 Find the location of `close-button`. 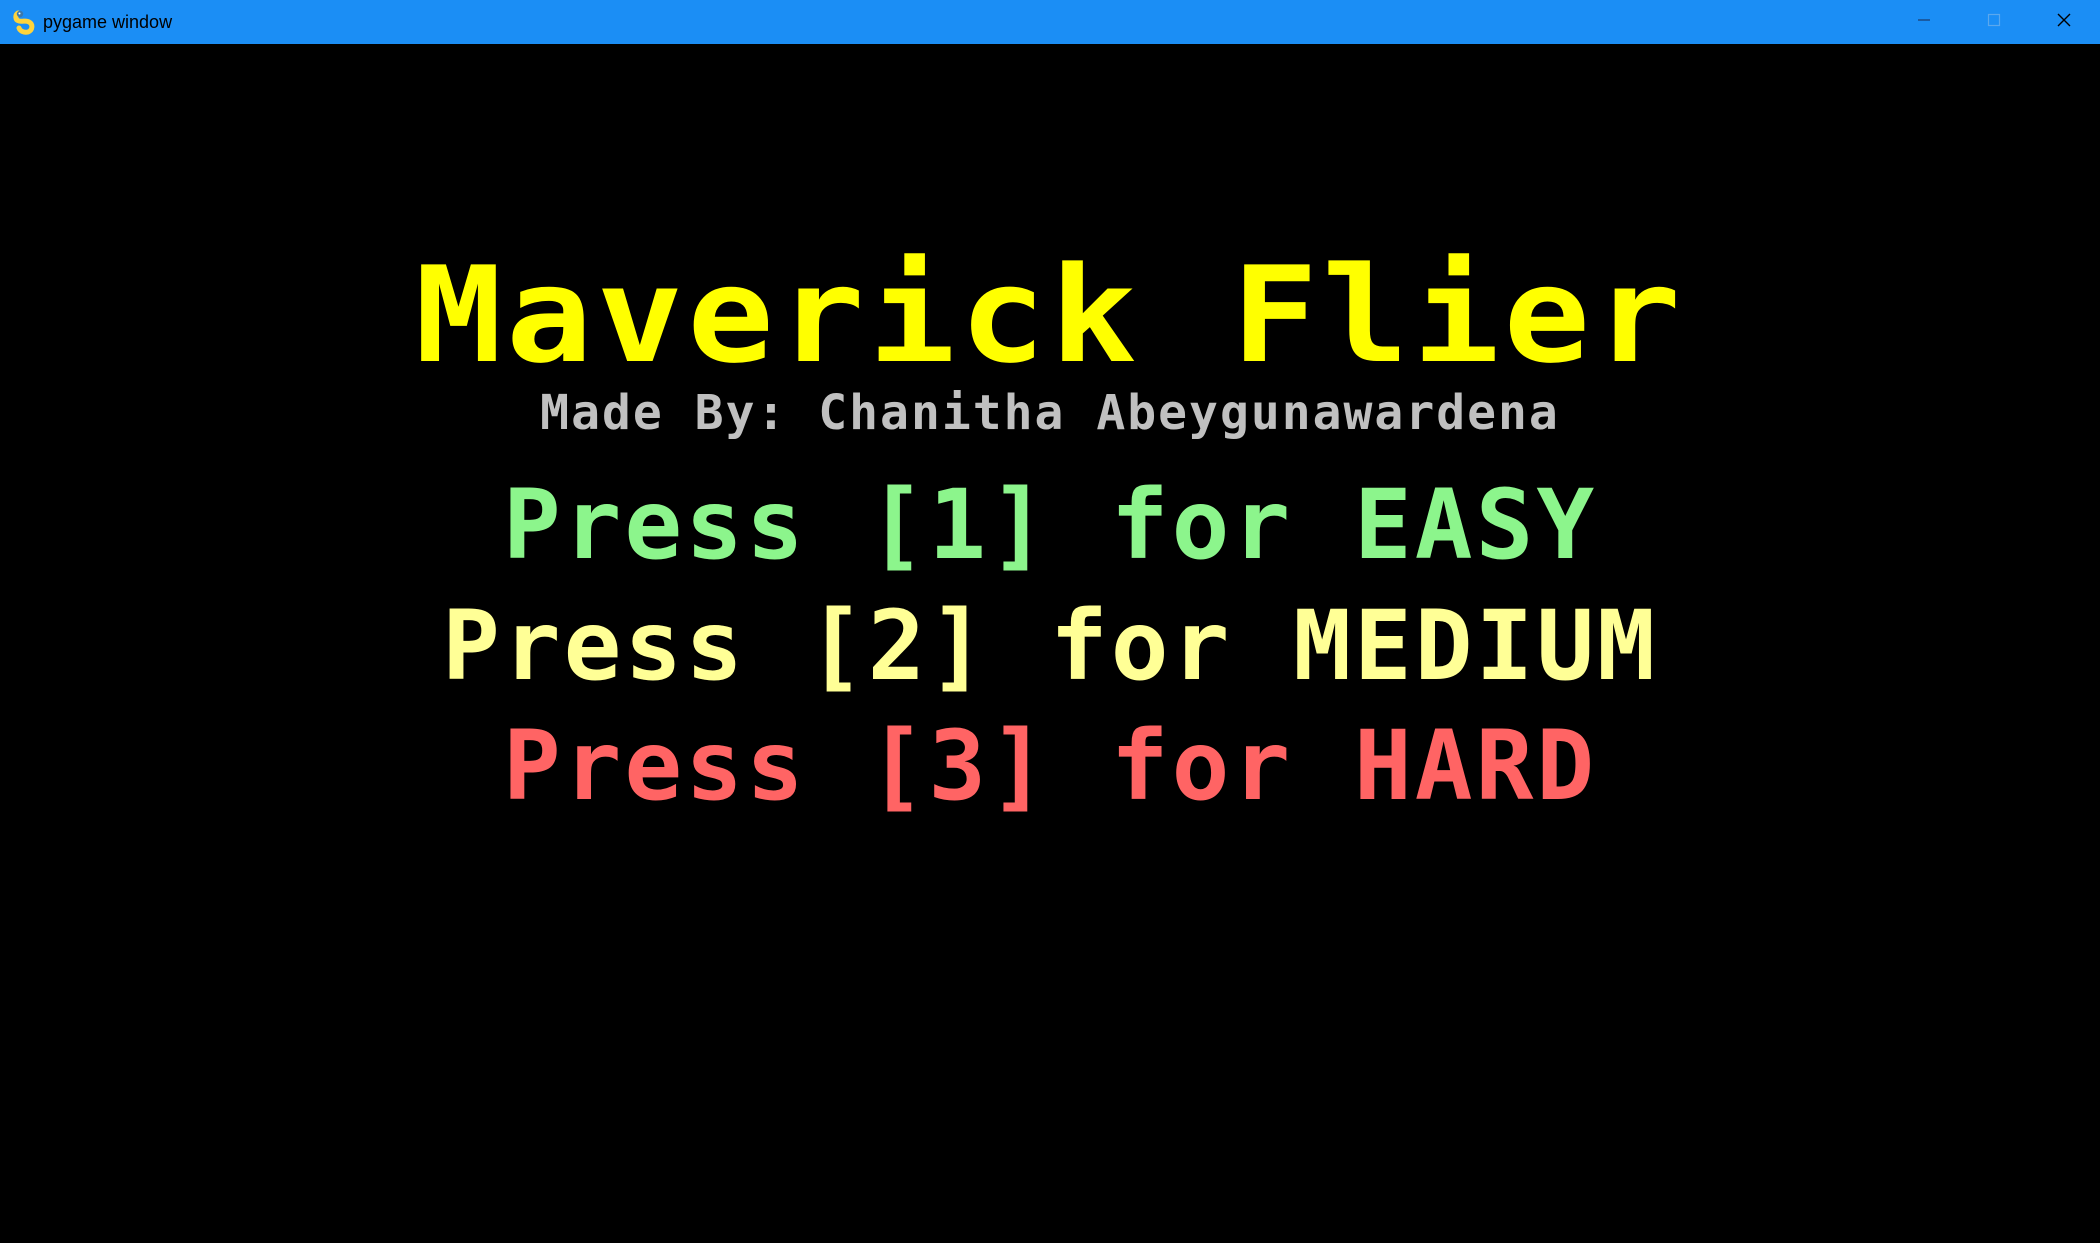

close-button is located at coordinates (2064, 22).